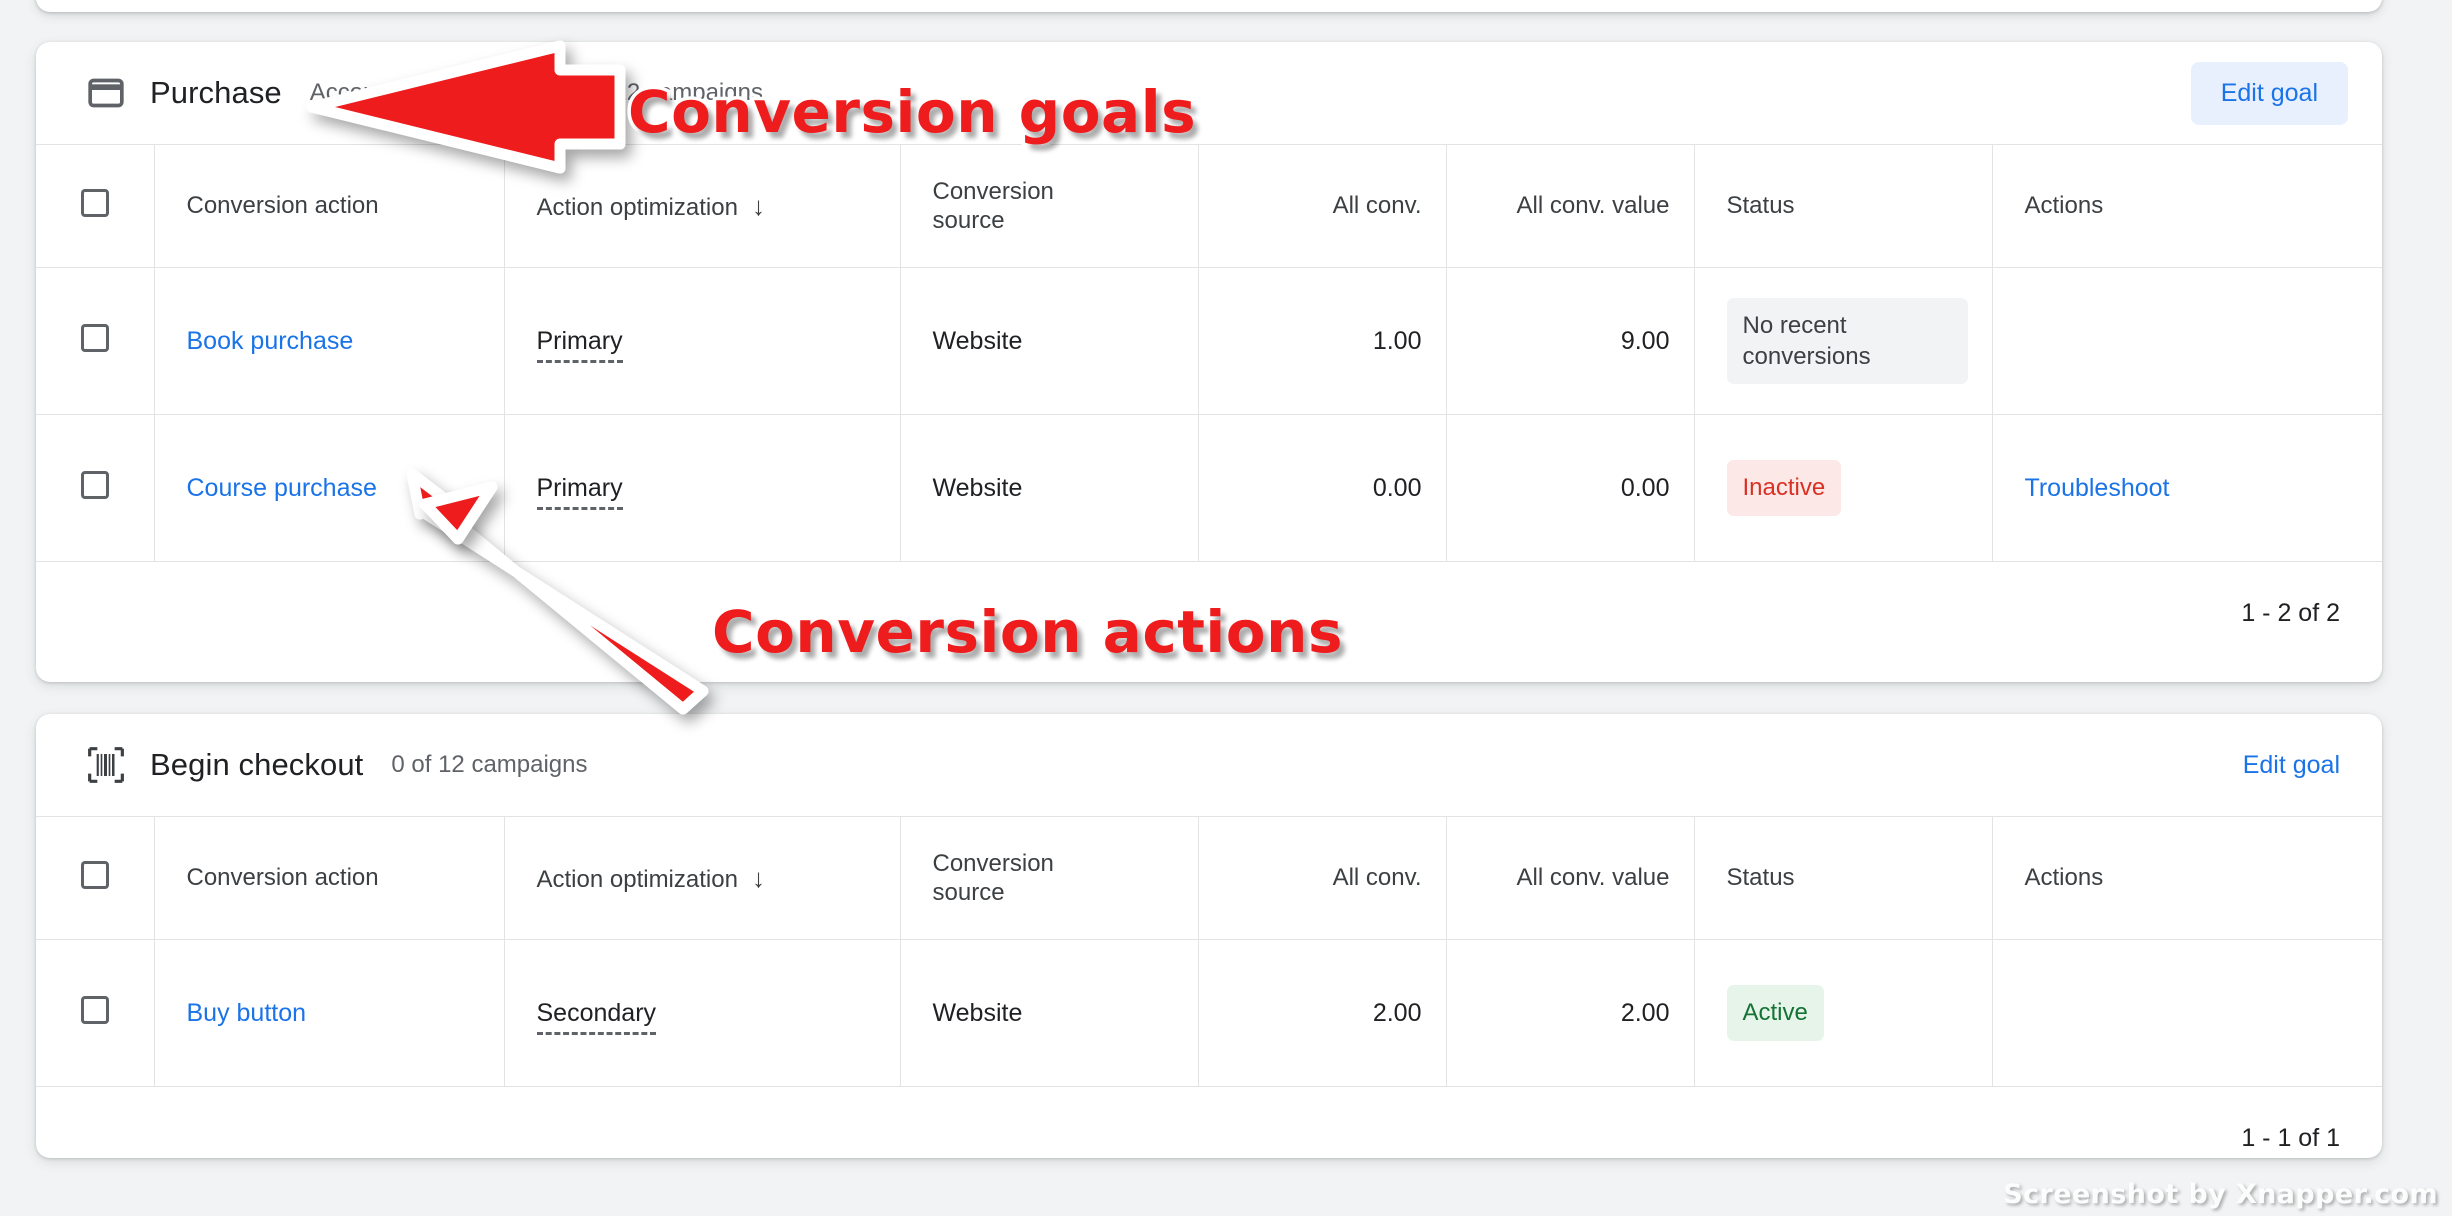  Describe the element at coordinates (2290, 1137) in the screenshot. I see `pagination-label: 1 - 1 of 1` at that location.